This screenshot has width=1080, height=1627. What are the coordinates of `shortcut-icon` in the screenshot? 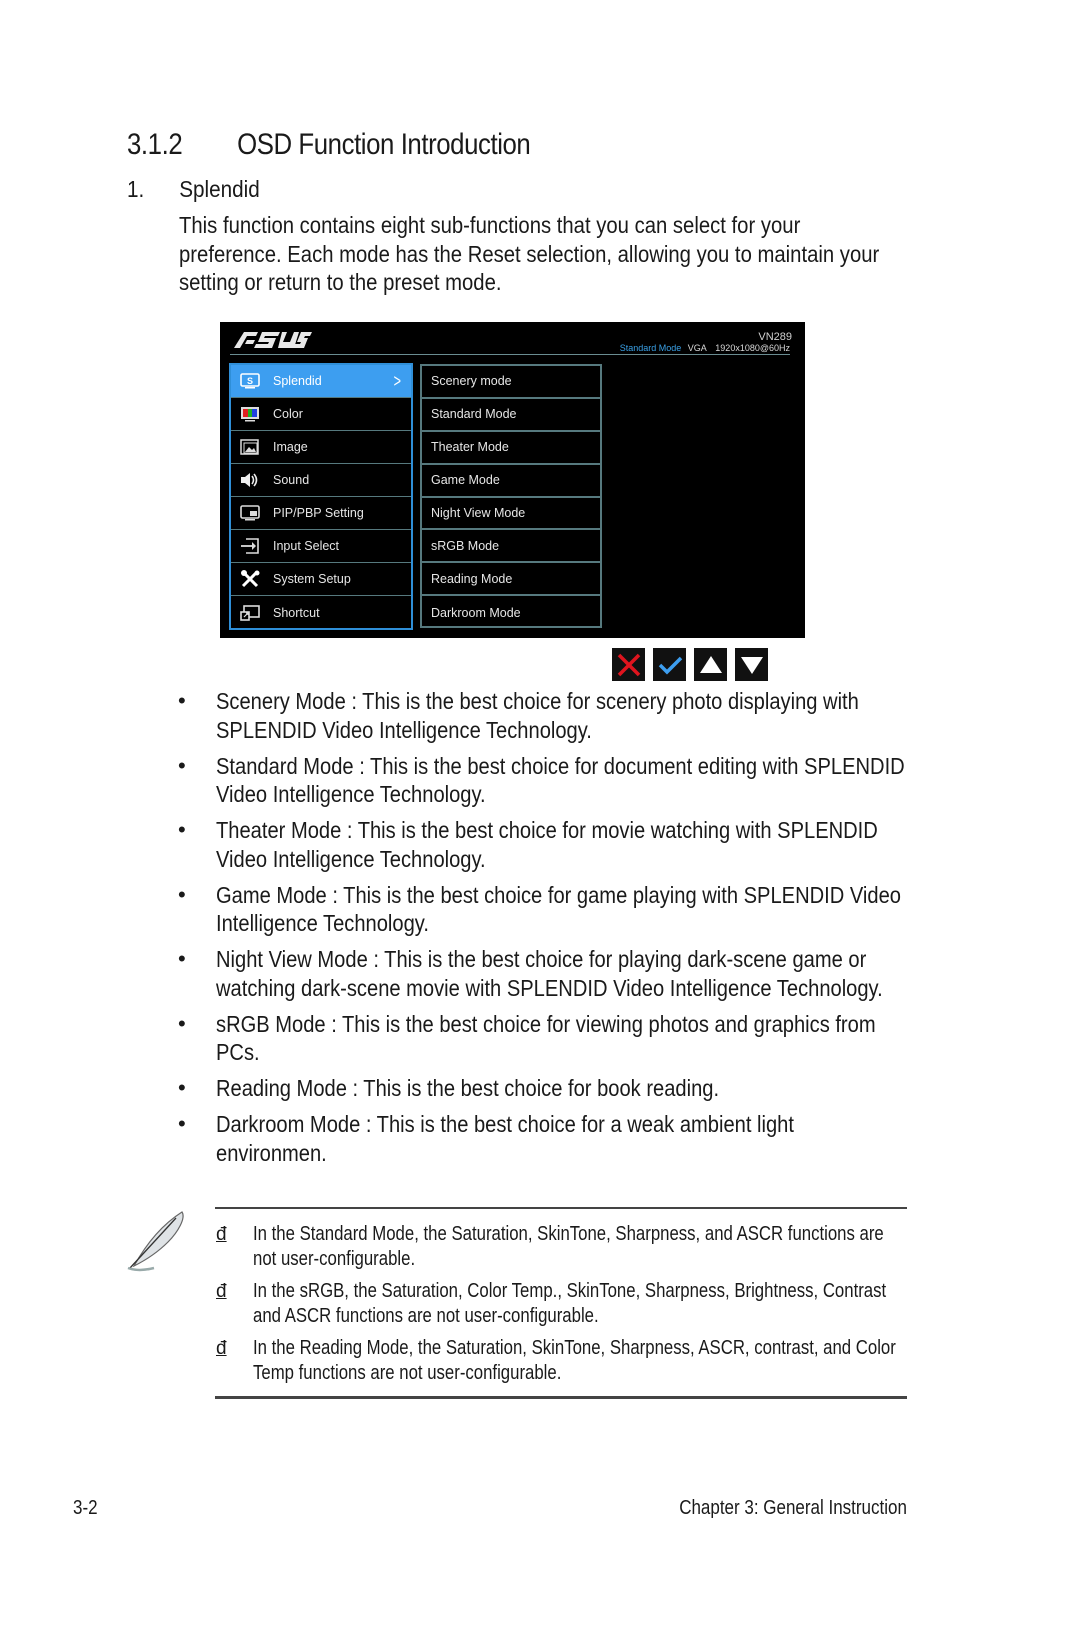 It's located at (250, 613).